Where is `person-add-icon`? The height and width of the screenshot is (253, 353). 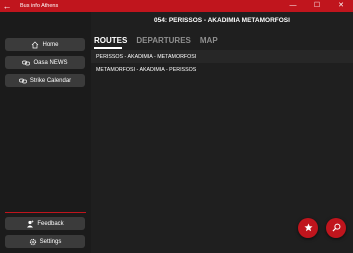
person-add-icon is located at coordinates (30, 224).